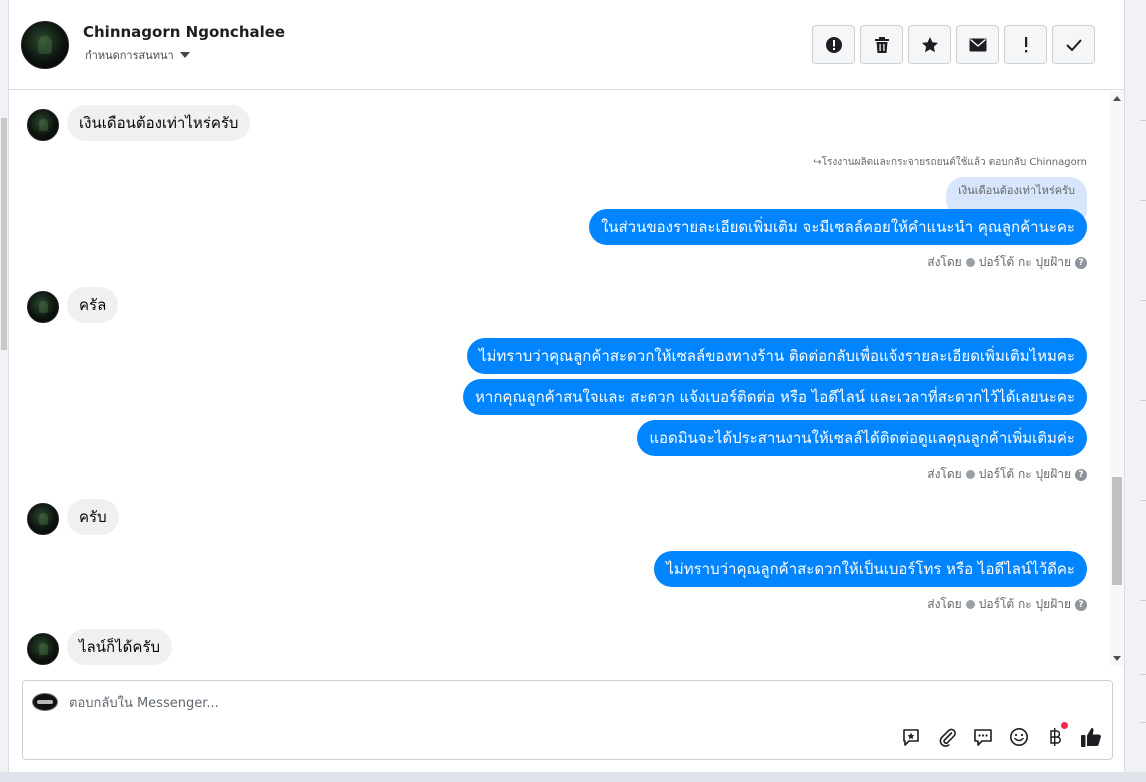  I want to click on scroll-up-arrow-icon, so click(1117, 98).